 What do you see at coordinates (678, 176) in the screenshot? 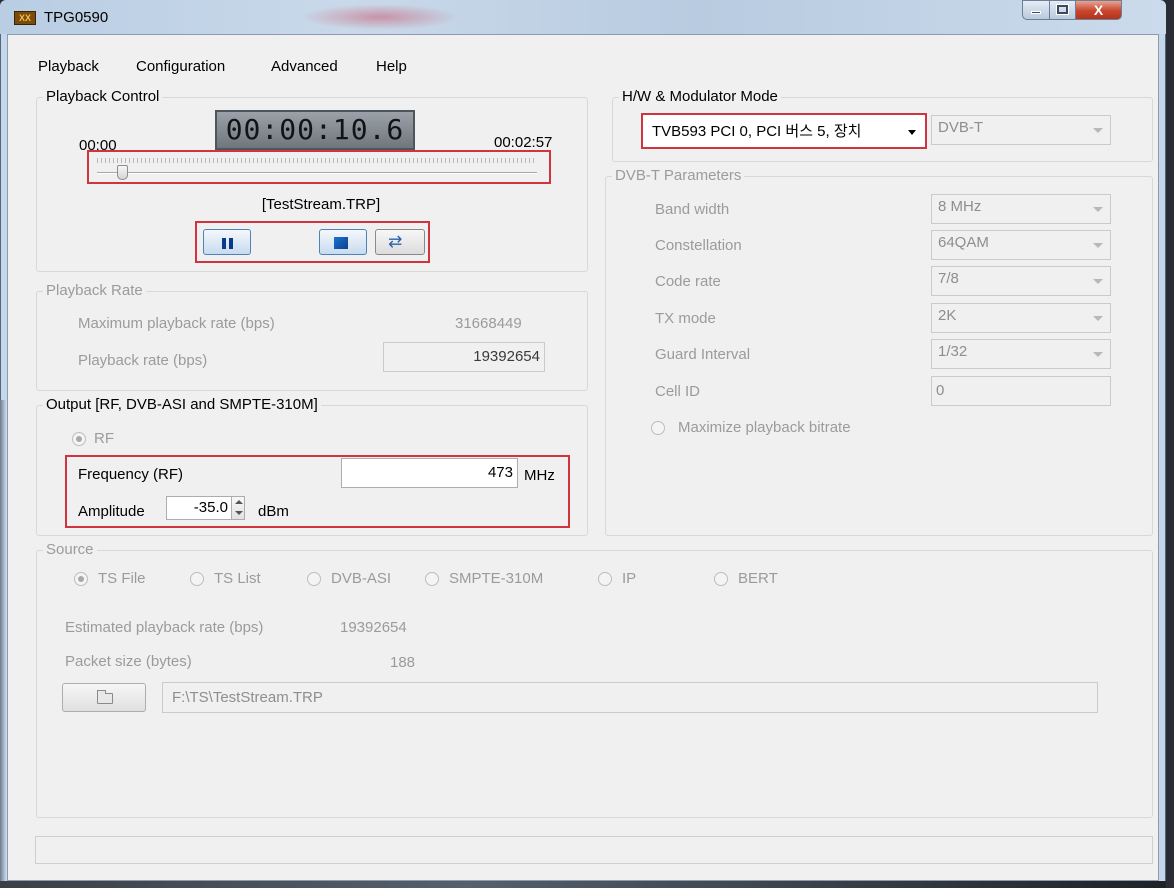
I see `dvbt-parameters-title: DVB-T Parameters` at bounding box center [678, 176].